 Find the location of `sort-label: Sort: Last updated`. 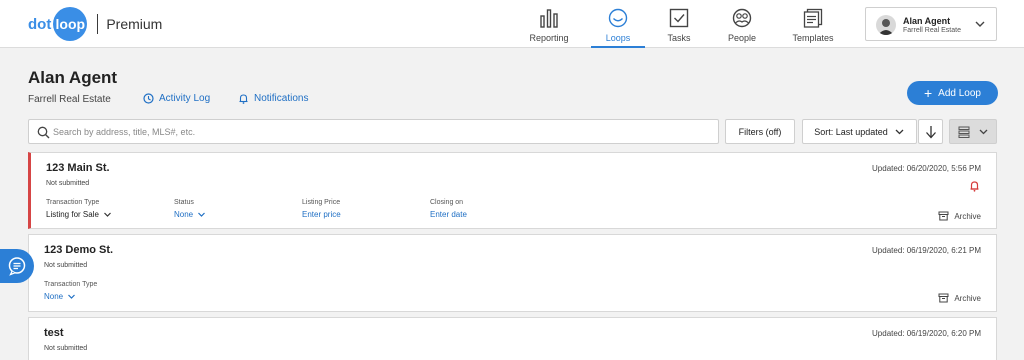

sort-label: Sort: Last updated is located at coordinates (851, 131).